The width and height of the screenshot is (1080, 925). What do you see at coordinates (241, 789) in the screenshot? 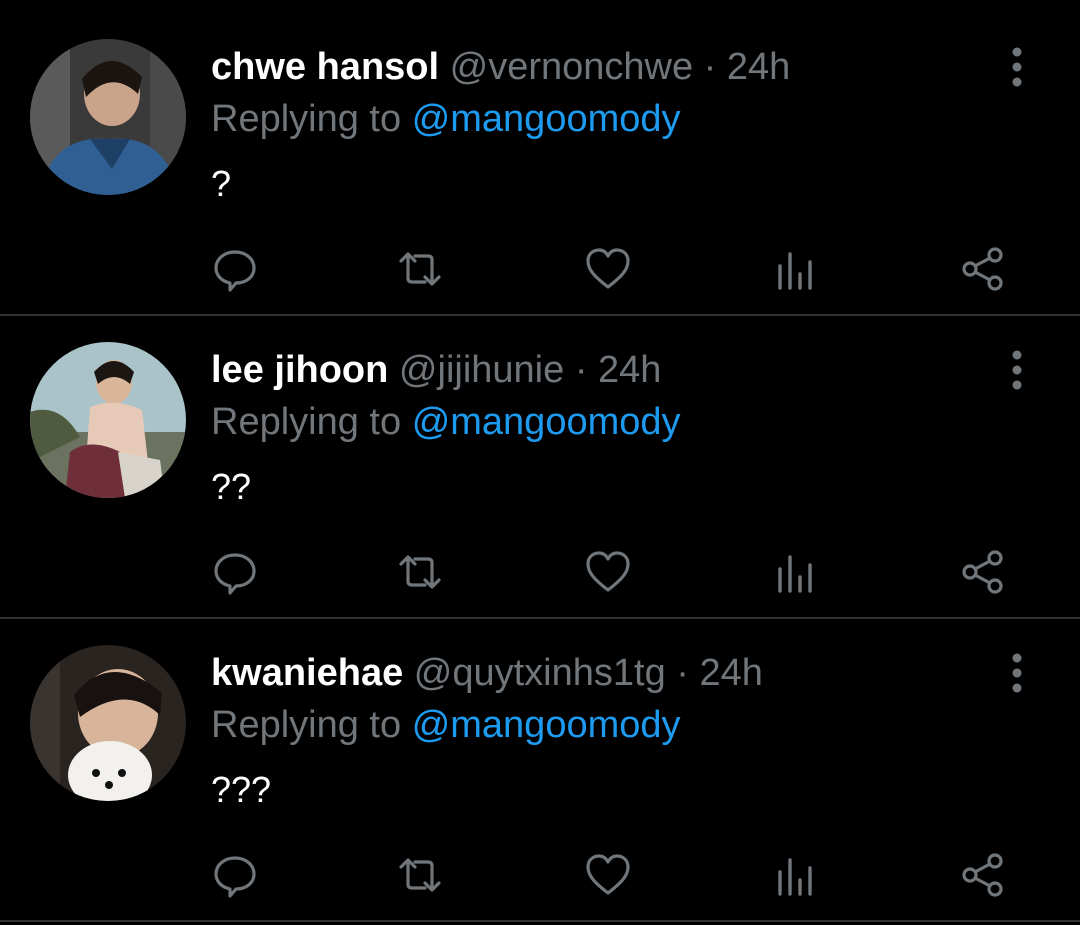
I see `tweet-text: ???` at bounding box center [241, 789].